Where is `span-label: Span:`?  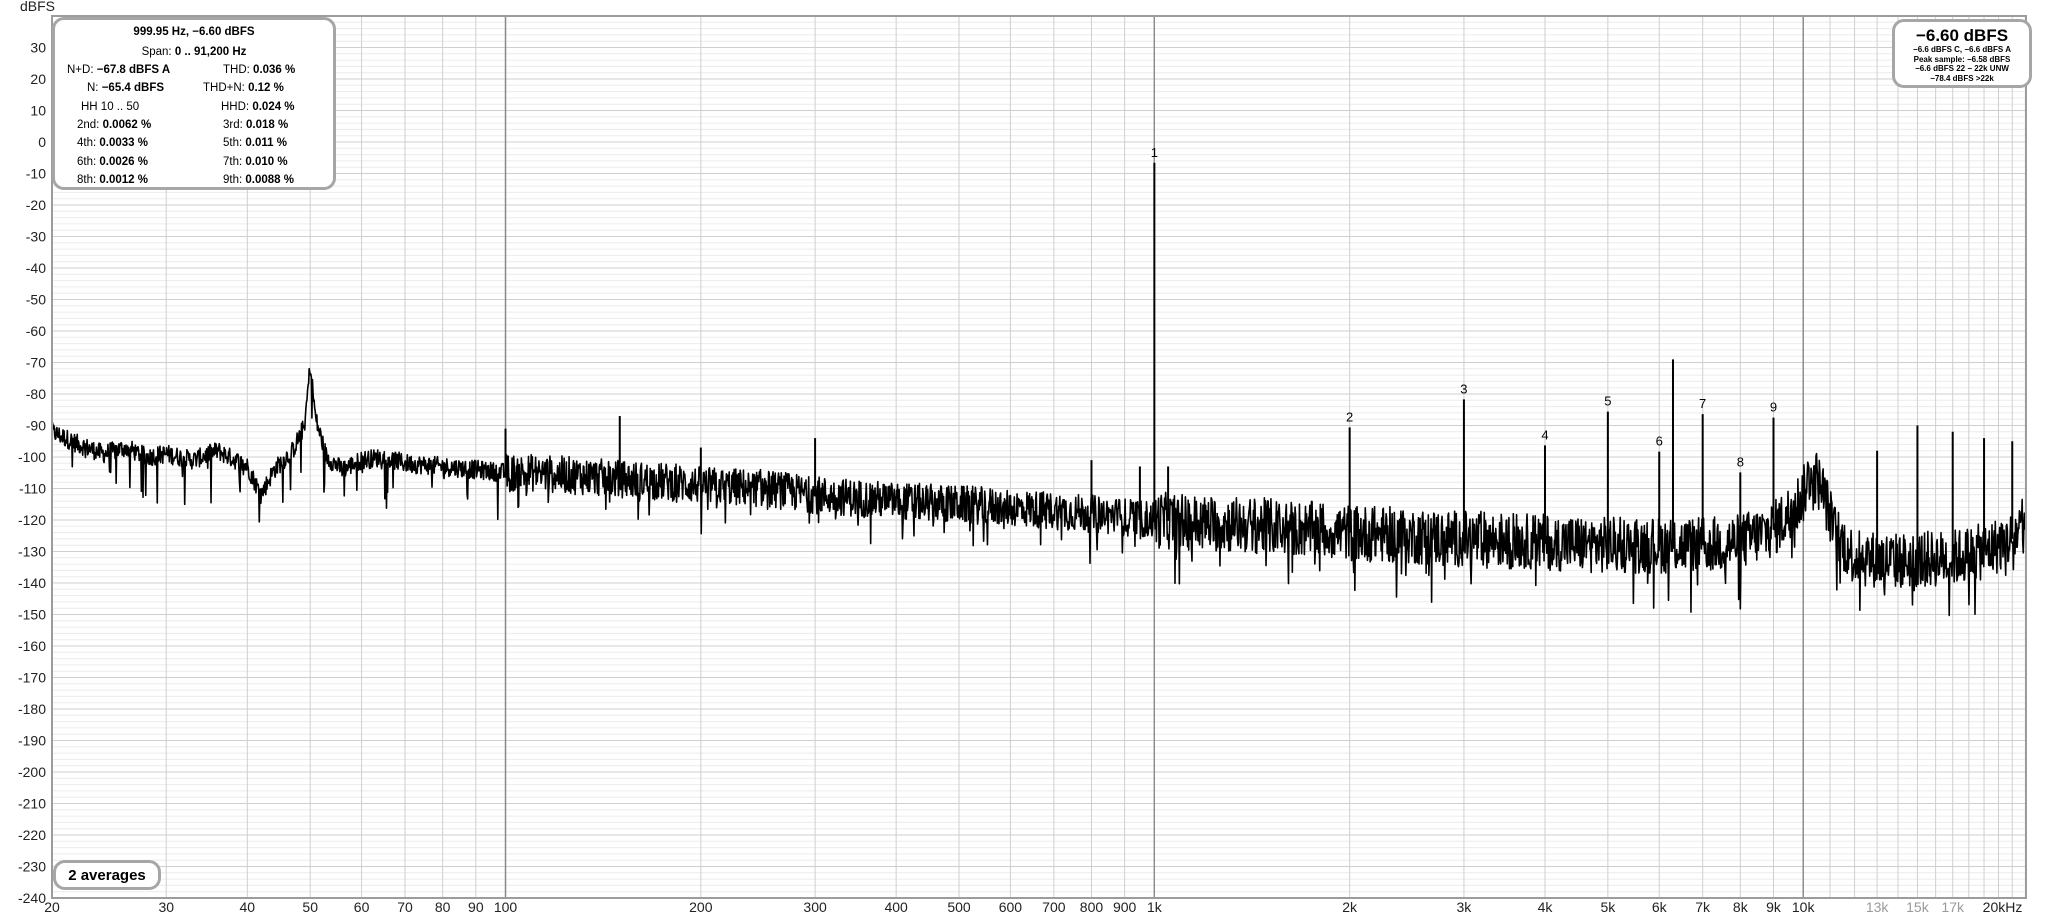
span-label: Span: is located at coordinates (156, 52).